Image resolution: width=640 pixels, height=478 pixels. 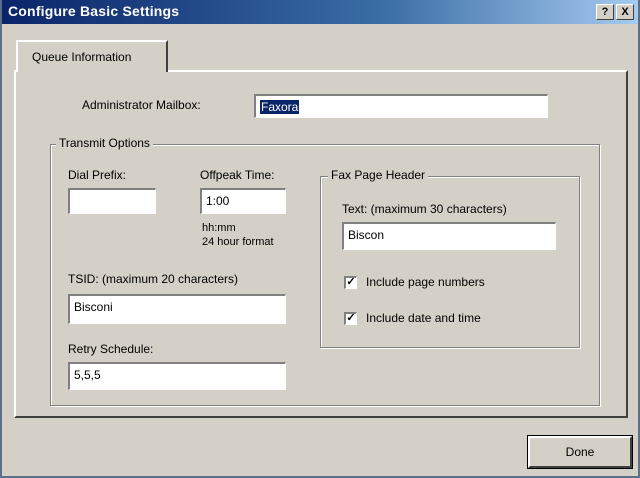 I want to click on done-button-label: Done, so click(x=580, y=452).